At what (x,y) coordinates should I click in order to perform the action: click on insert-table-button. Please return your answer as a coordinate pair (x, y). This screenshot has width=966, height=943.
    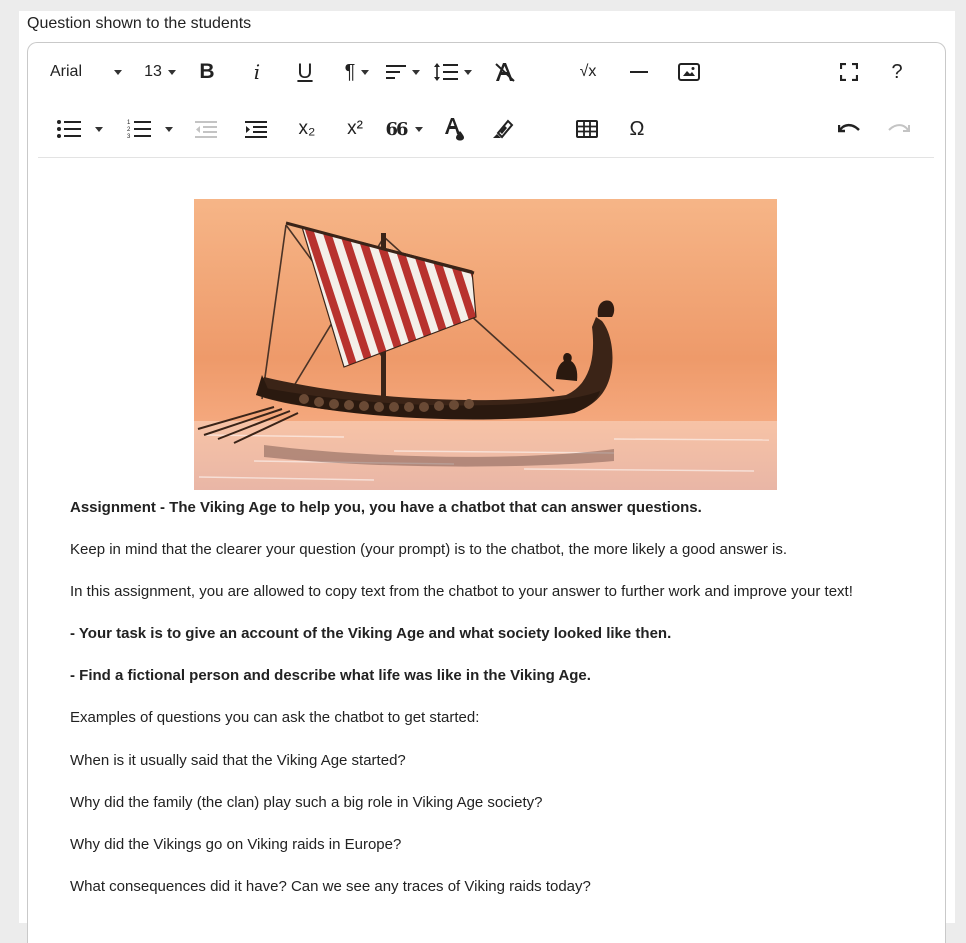
    Looking at the image, I should click on (587, 129).